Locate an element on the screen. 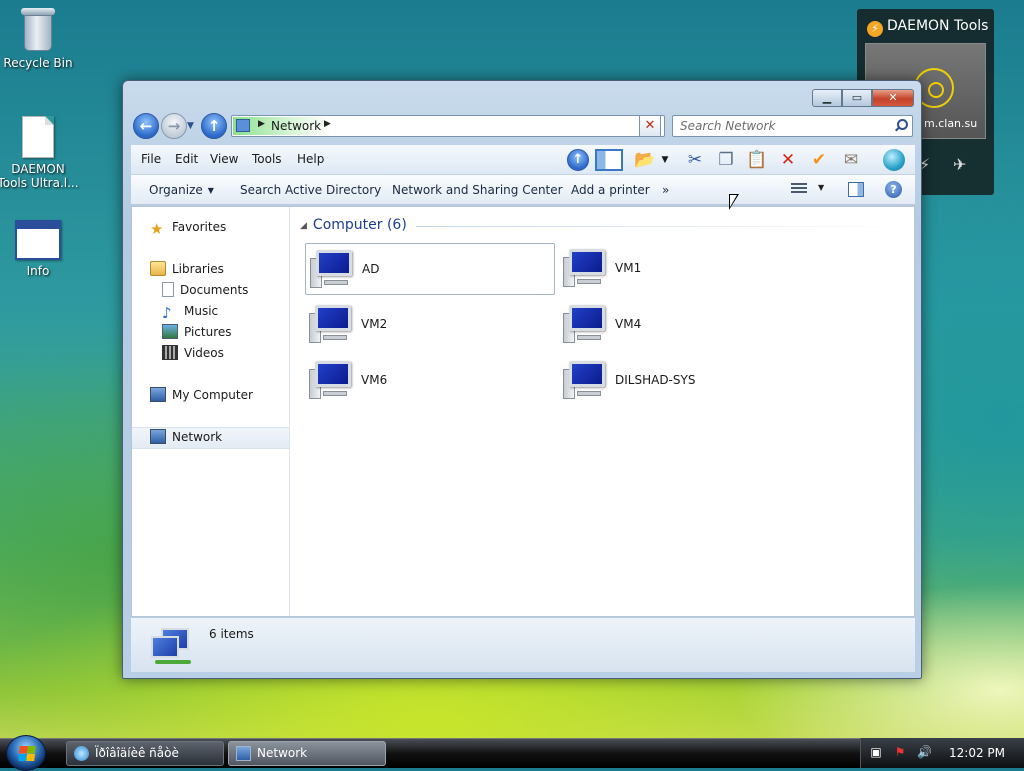 This screenshot has width=1024, height=771. network-status-icon: ▣ is located at coordinates (876, 752).